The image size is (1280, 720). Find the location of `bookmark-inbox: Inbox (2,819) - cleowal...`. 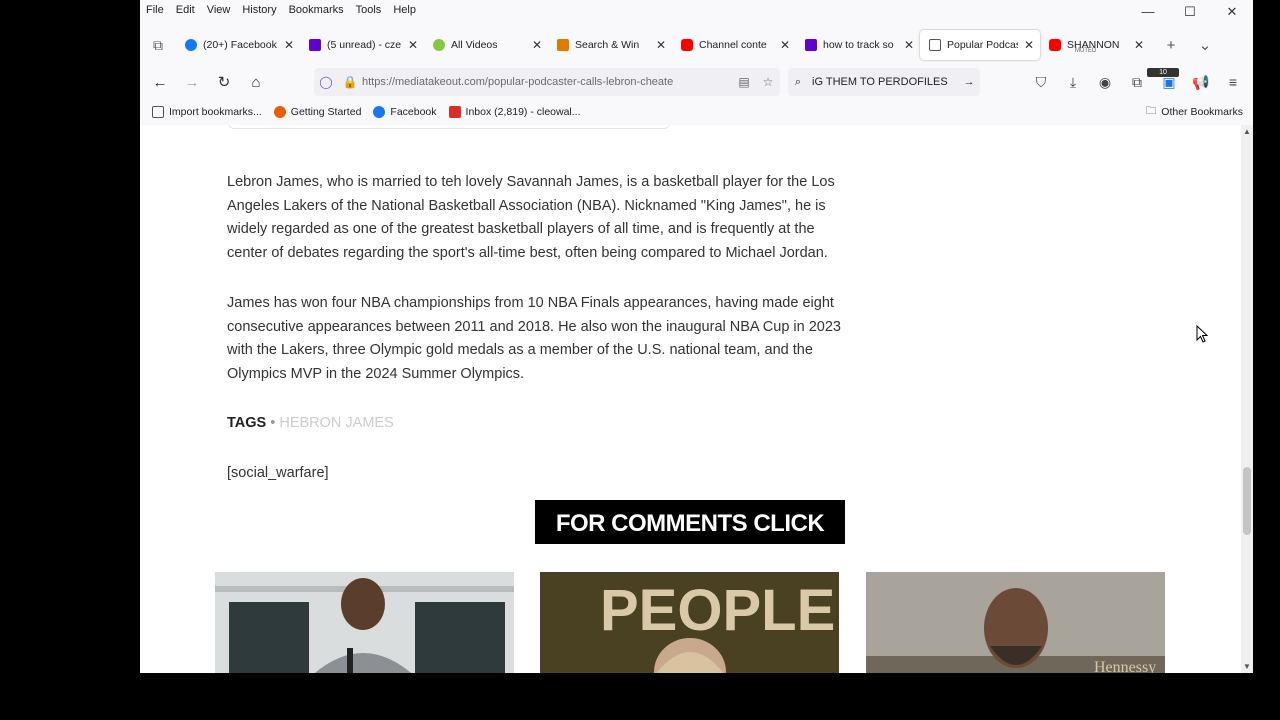

bookmark-inbox: Inbox (2,819) - cleowal... is located at coordinates (515, 112).